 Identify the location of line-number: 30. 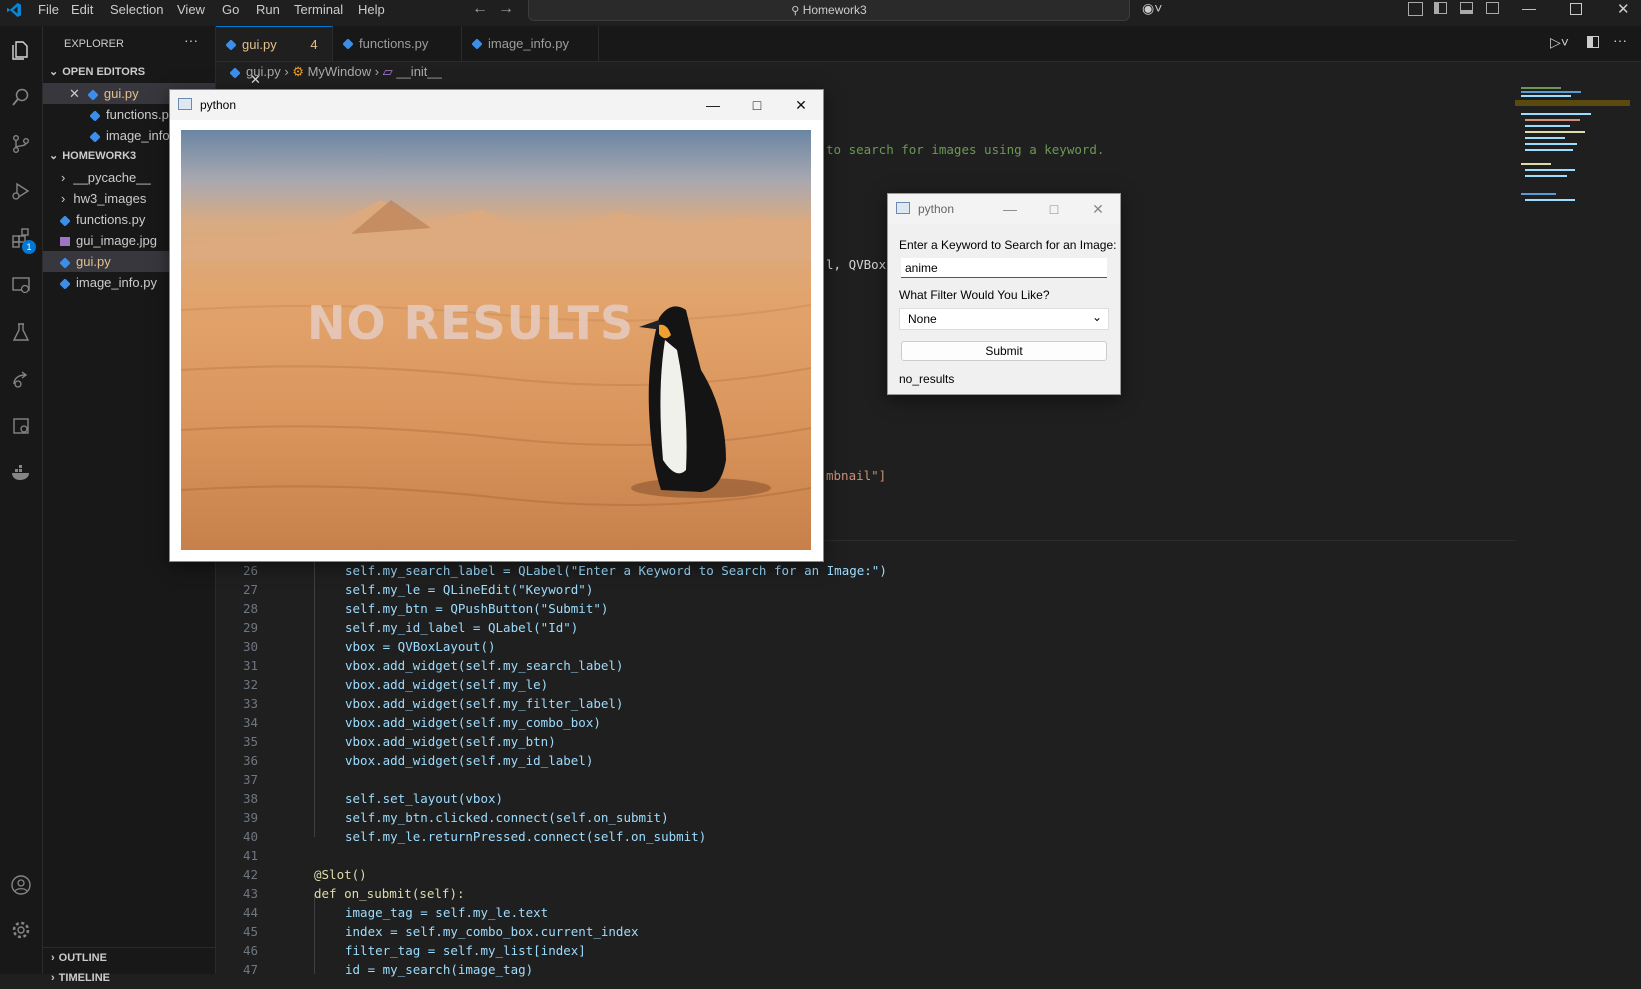
(250, 646).